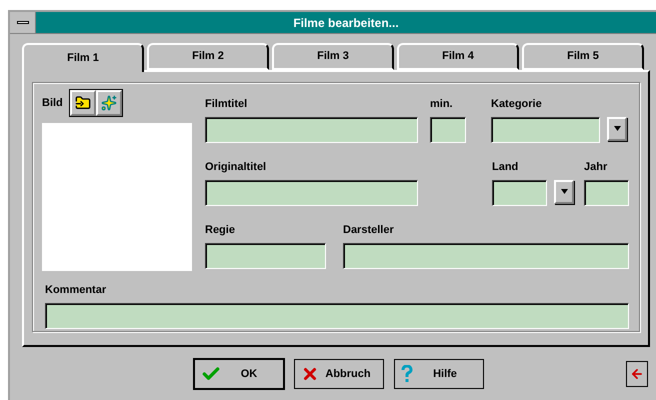  I want to click on field-label: Originaltitel, so click(236, 167).